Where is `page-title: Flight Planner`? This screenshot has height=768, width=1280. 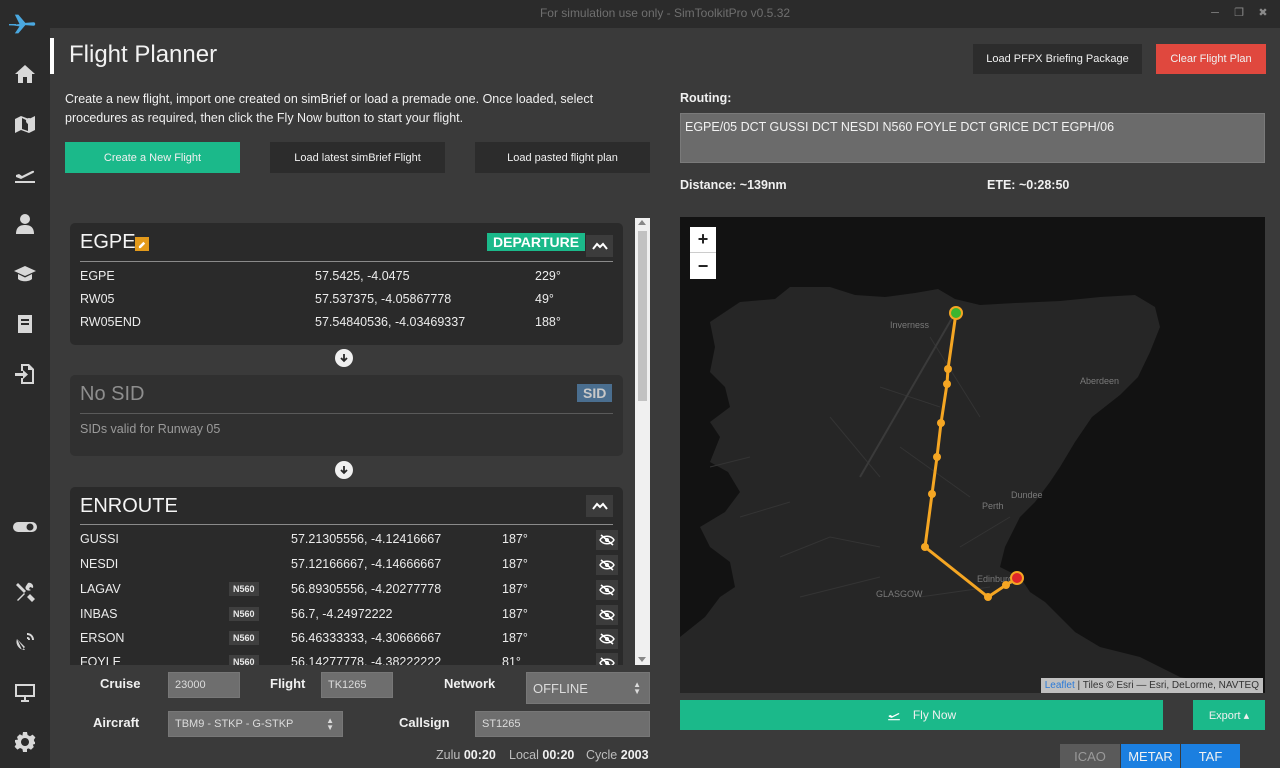 page-title: Flight Planner is located at coordinates (133, 56).